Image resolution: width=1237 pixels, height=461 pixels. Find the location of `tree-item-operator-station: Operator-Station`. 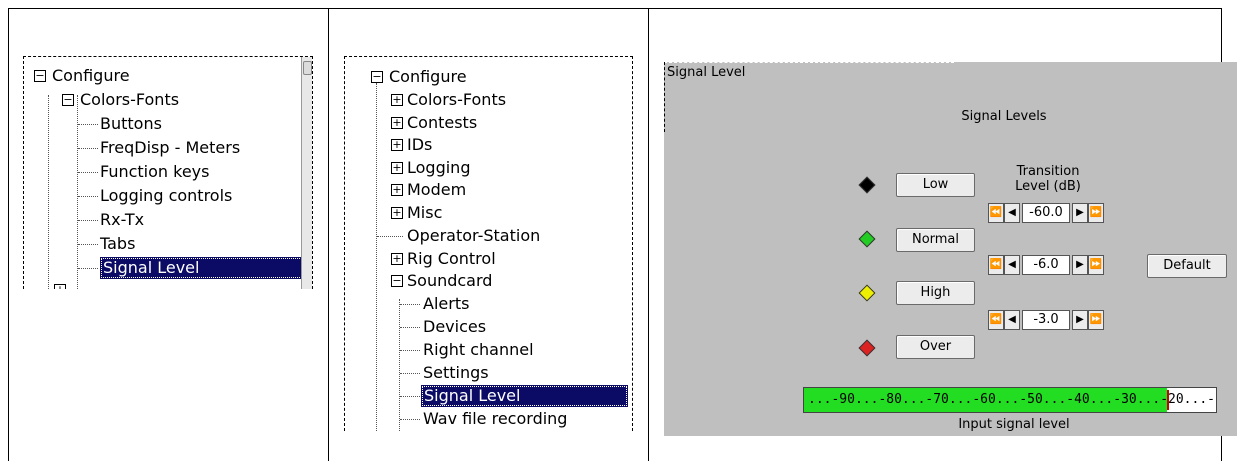

tree-item-operator-station: Operator-Station is located at coordinates (473, 236).